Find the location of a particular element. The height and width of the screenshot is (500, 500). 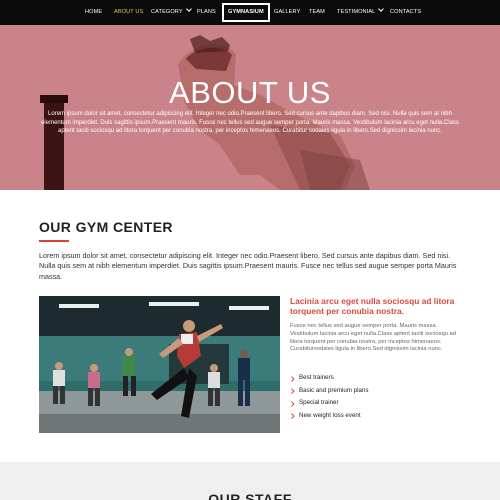

list-item: Basic and premium plans is located at coordinates (329, 391).